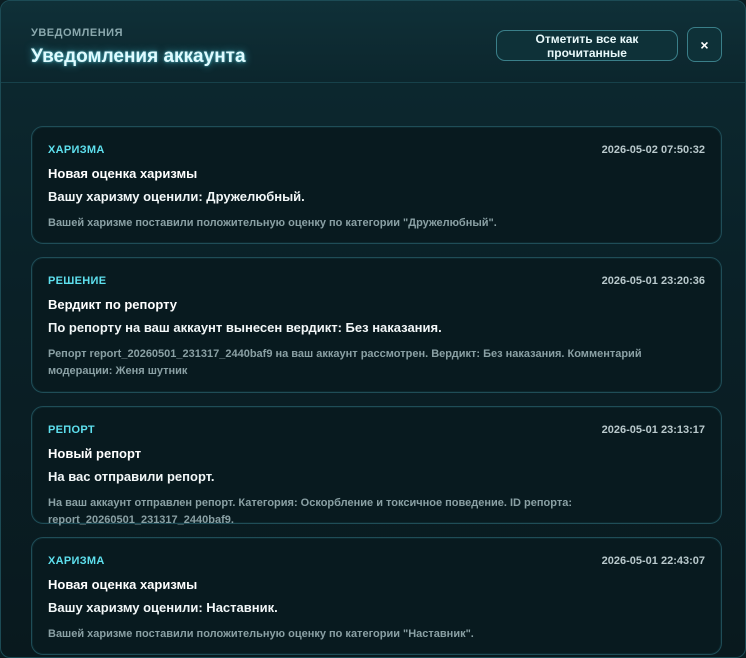  What do you see at coordinates (653, 150) in the screenshot?
I see `notification-timestamp: 2026-05-02 07:50:32` at bounding box center [653, 150].